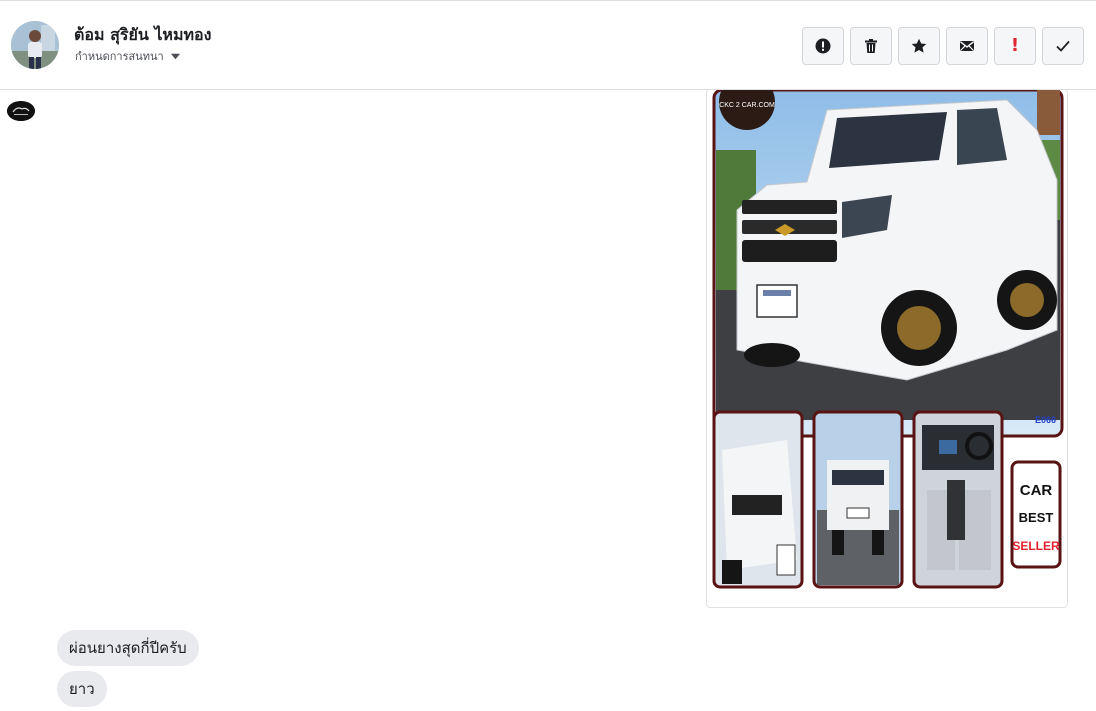  What do you see at coordinates (747, 105) in the screenshot?
I see `watermark-logo-text: CKC 2 CAR.COM` at bounding box center [747, 105].